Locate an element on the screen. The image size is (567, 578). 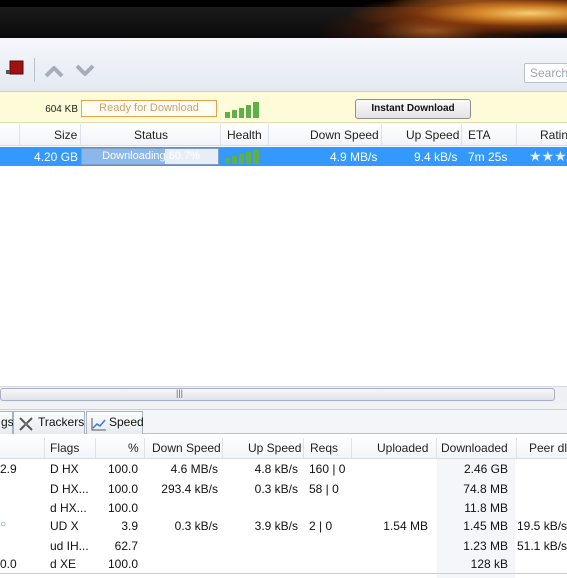
torrent-size: 4.20 GB is located at coordinates (56, 157).